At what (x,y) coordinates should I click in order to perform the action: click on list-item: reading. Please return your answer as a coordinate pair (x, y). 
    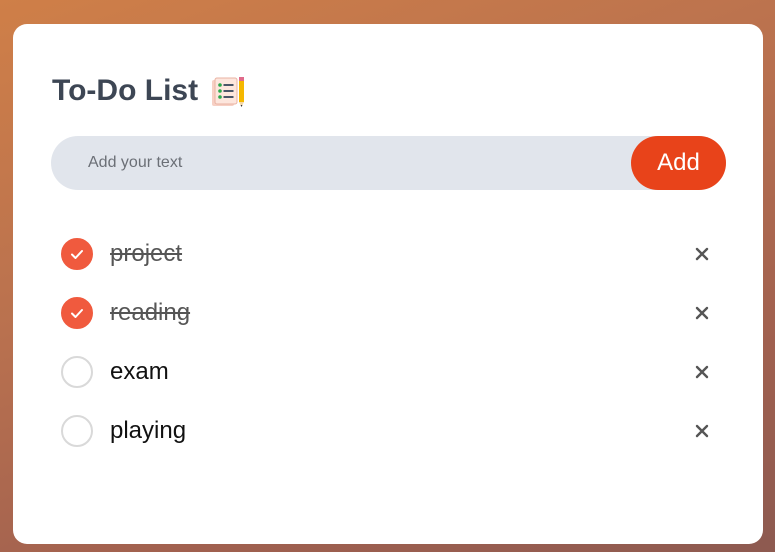
    Looking at the image, I should click on (393, 312).